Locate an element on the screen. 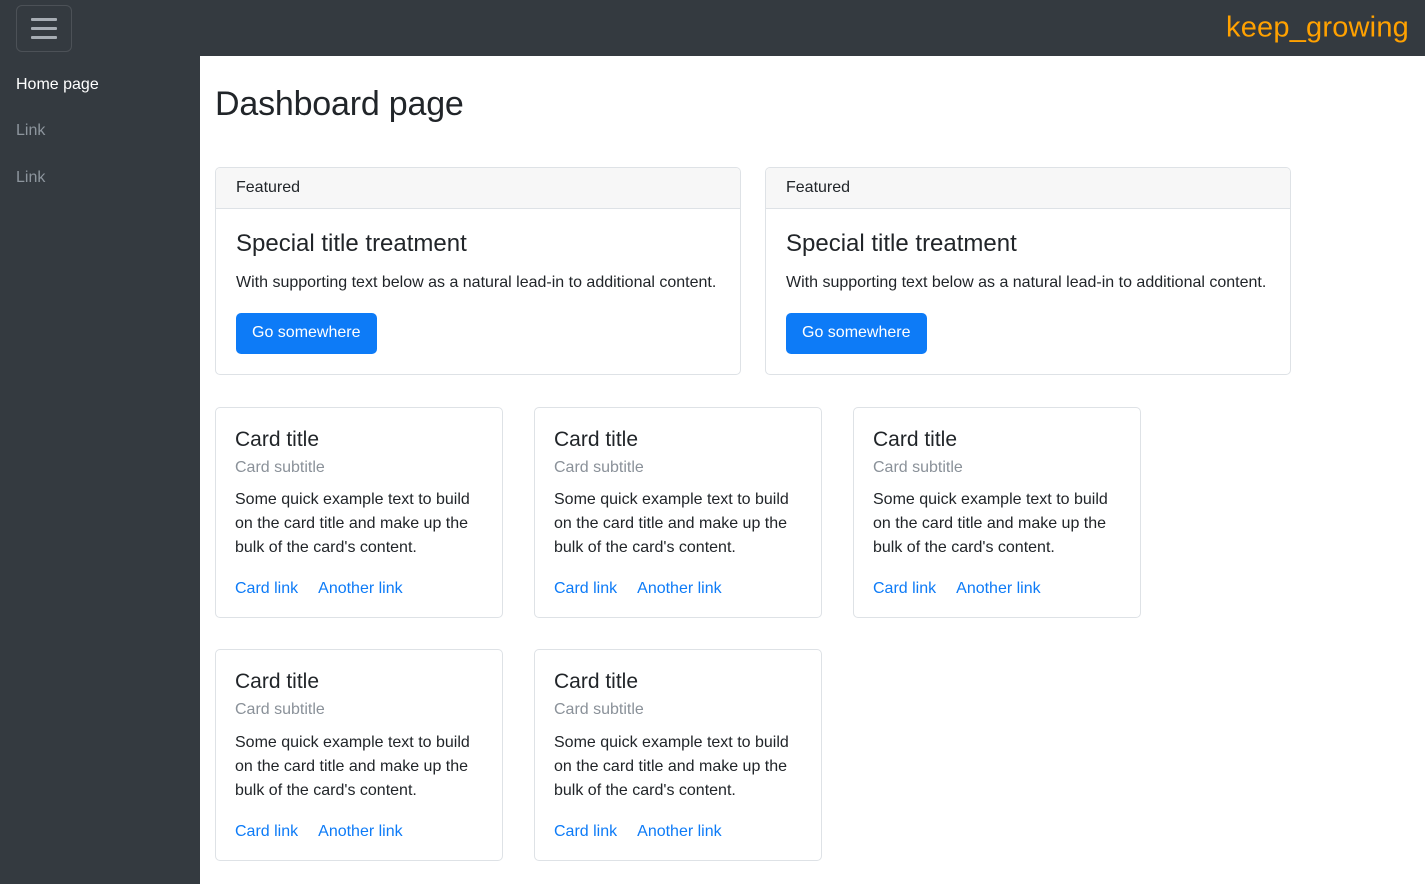 This screenshot has width=1425, height=884. sidebar-item-link-2: Link is located at coordinates (100, 178).